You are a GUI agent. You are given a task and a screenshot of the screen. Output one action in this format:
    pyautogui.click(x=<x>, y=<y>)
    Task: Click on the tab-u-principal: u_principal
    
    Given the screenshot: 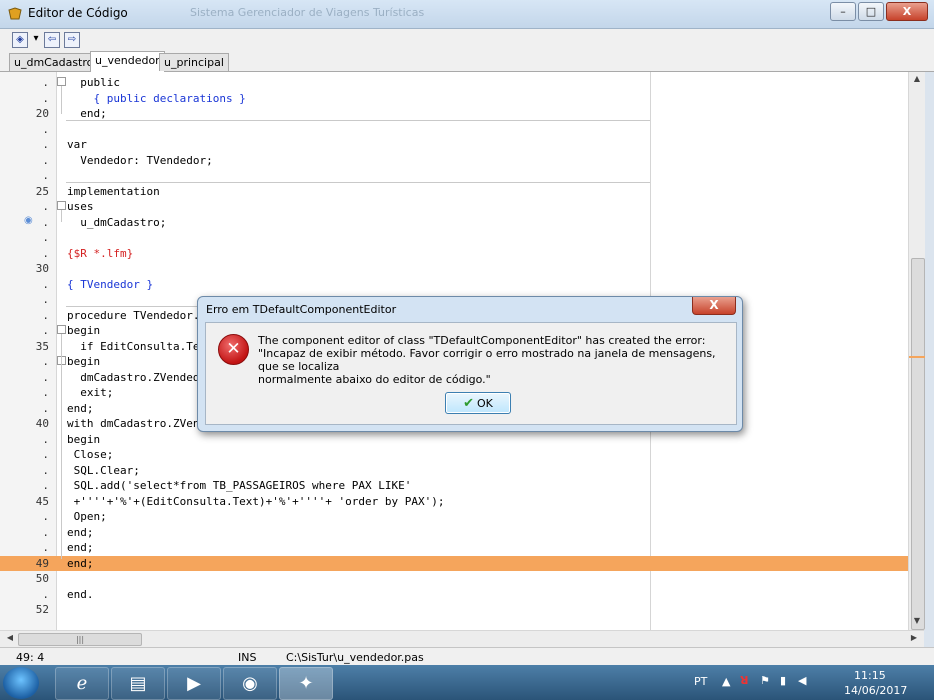 What is the action you would take?
    pyautogui.click(x=194, y=62)
    